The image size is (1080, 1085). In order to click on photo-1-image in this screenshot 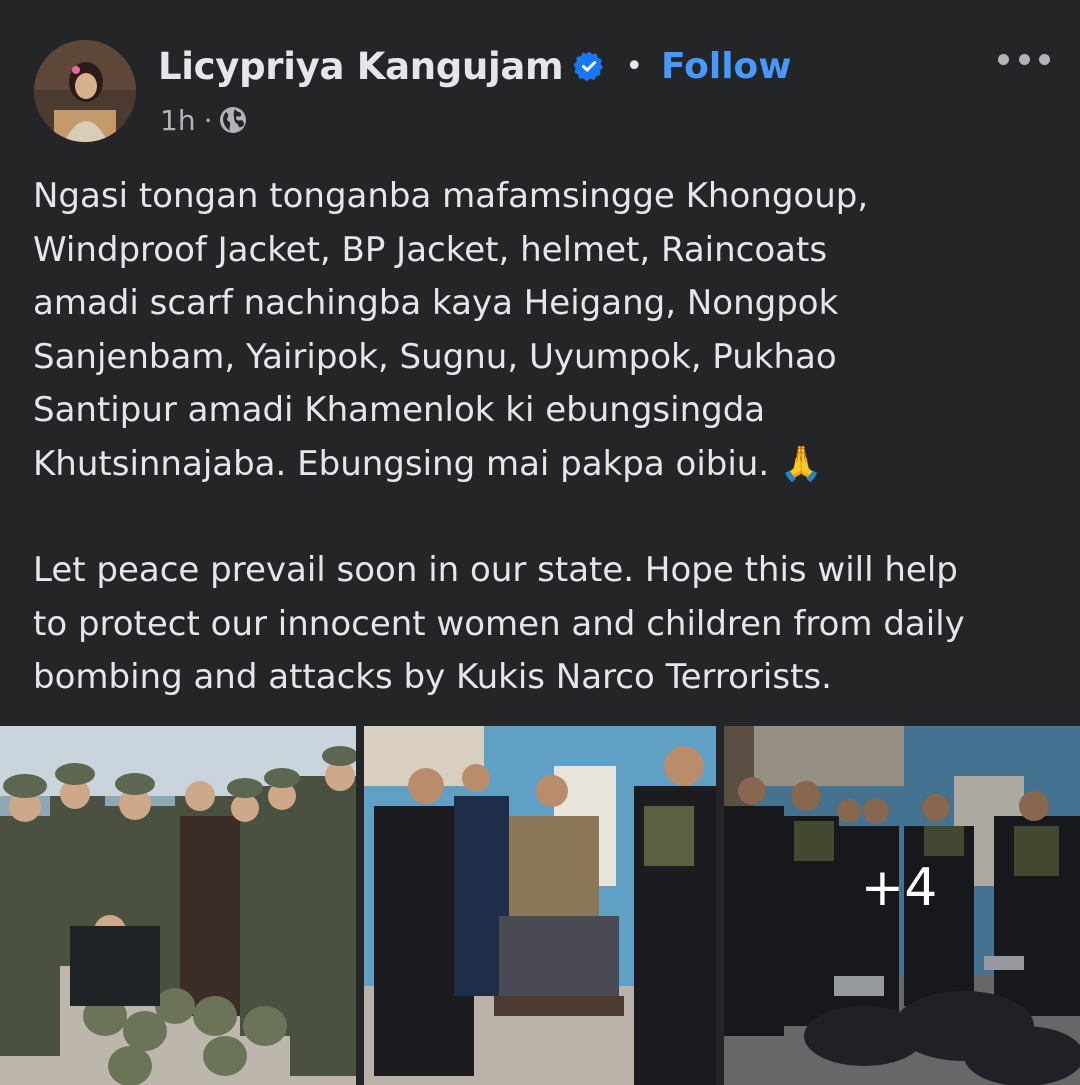, I will do `click(178, 905)`.